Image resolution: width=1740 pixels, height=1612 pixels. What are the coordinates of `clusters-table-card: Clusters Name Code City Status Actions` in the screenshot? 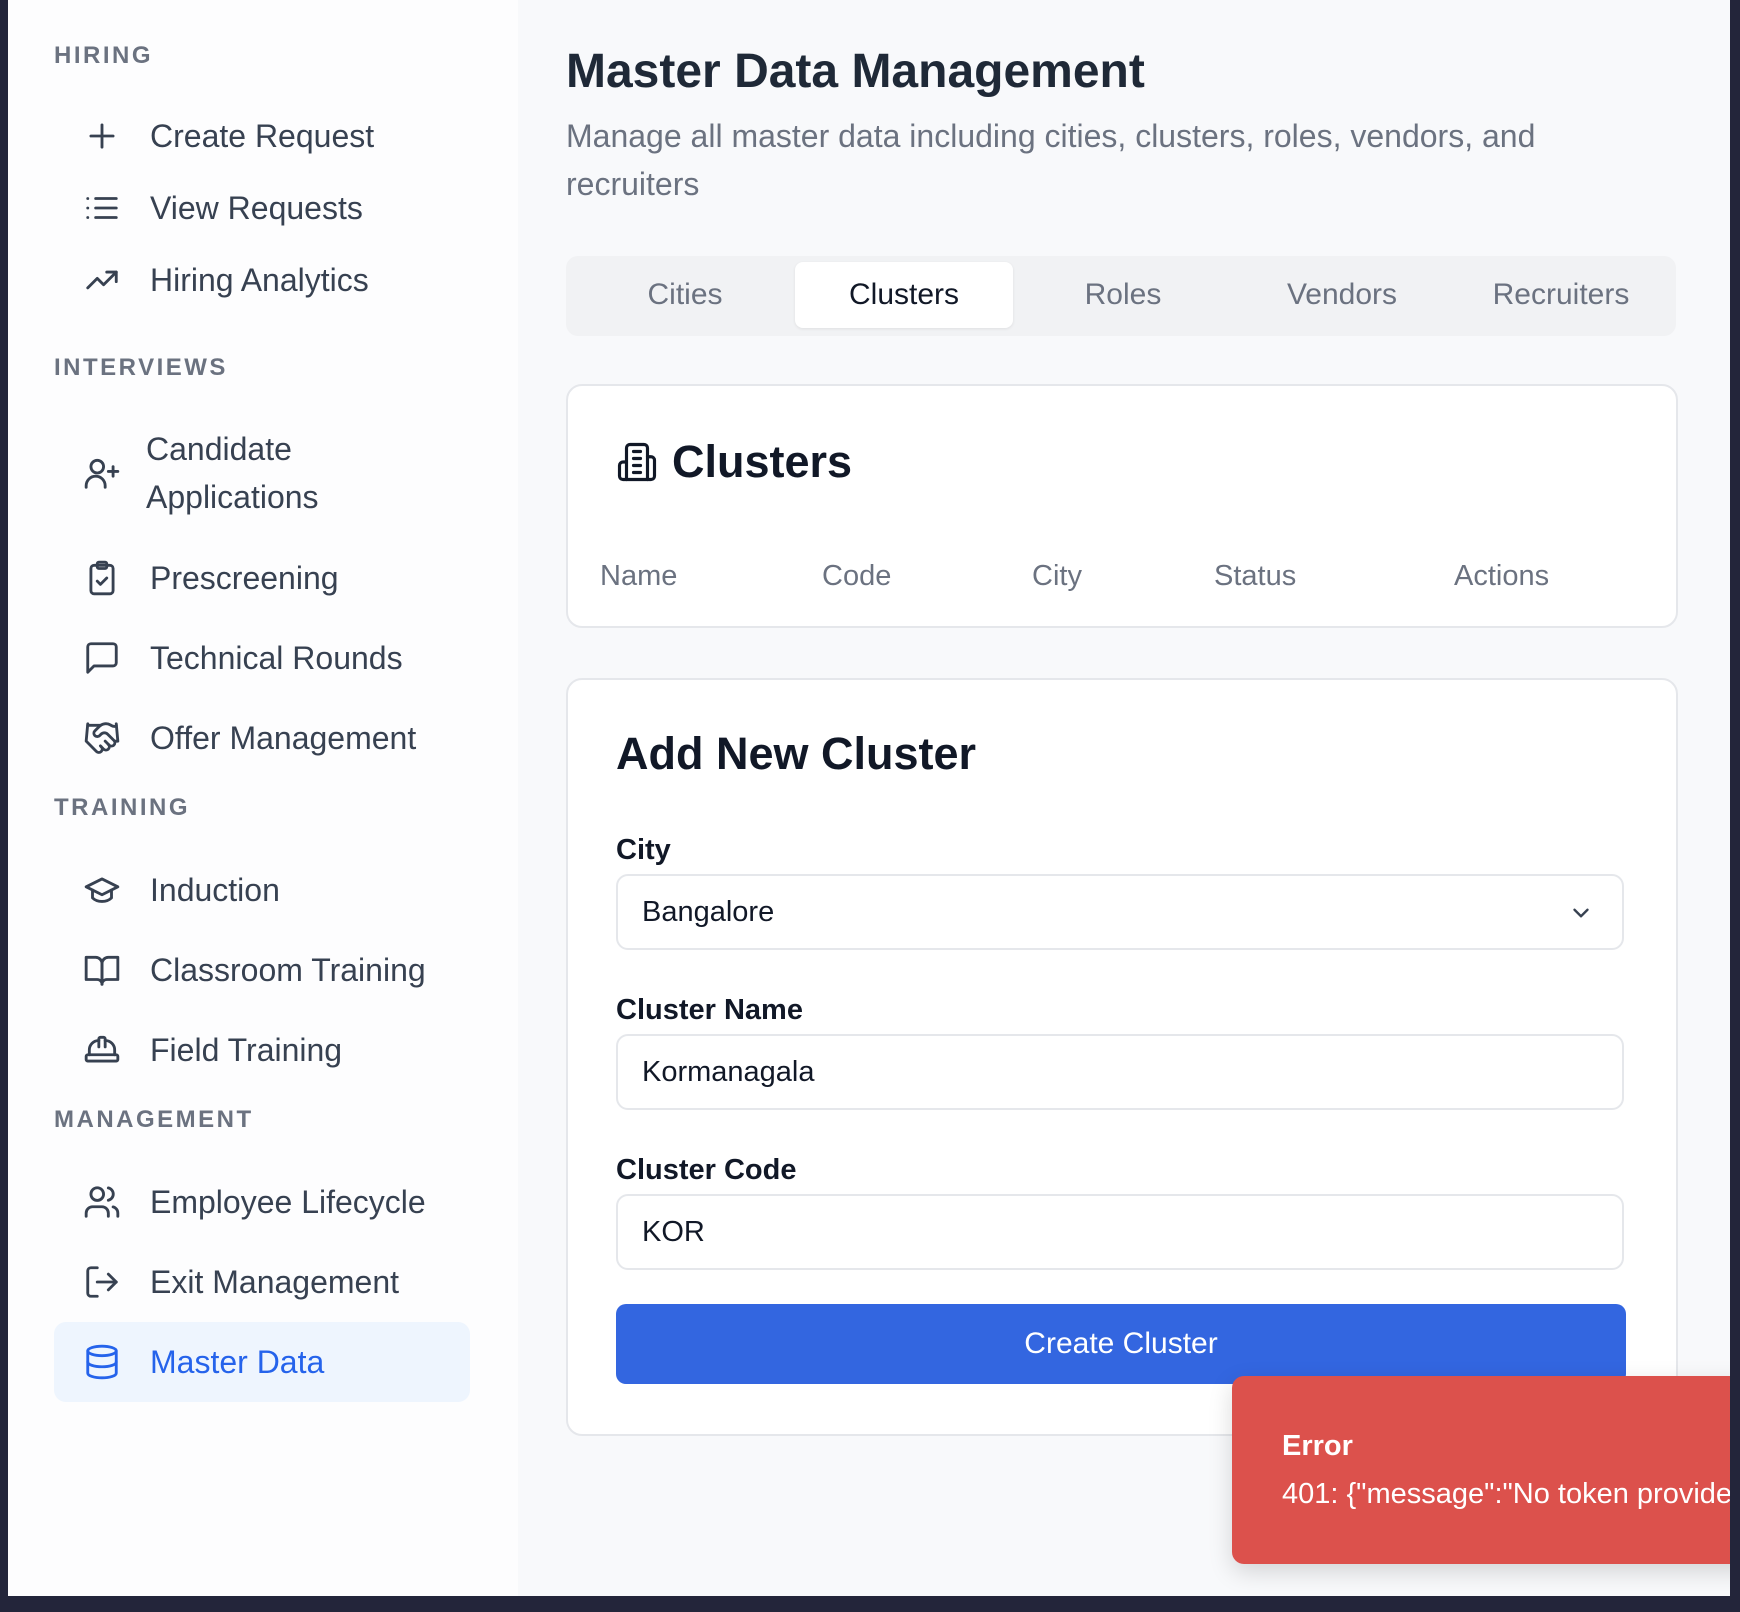 It's located at (1122, 506).